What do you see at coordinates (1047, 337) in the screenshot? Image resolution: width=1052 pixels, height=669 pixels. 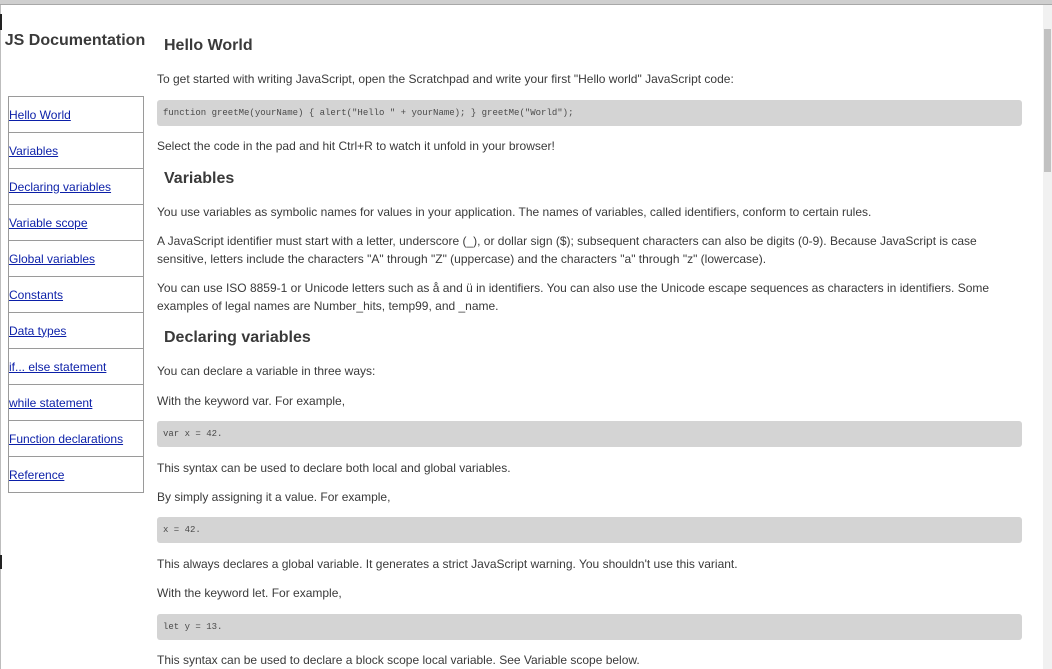 I see `vertical-scrollbar` at bounding box center [1047, 337].